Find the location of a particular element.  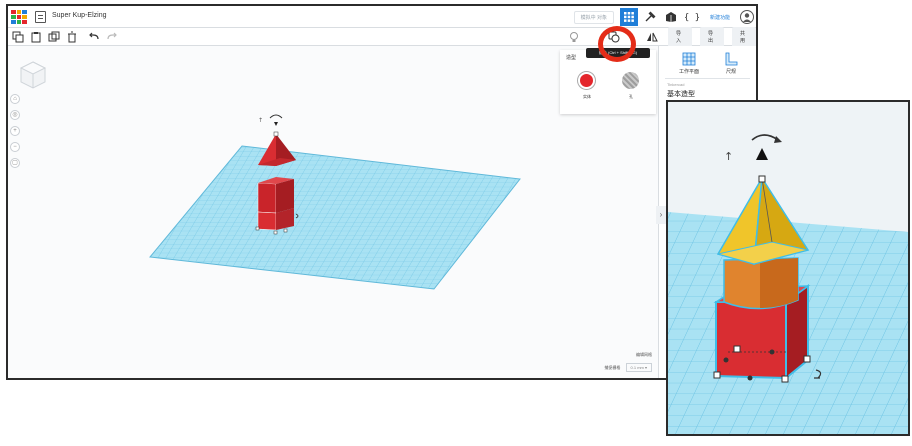

design-list-icon is located at coordinates (40, 17).